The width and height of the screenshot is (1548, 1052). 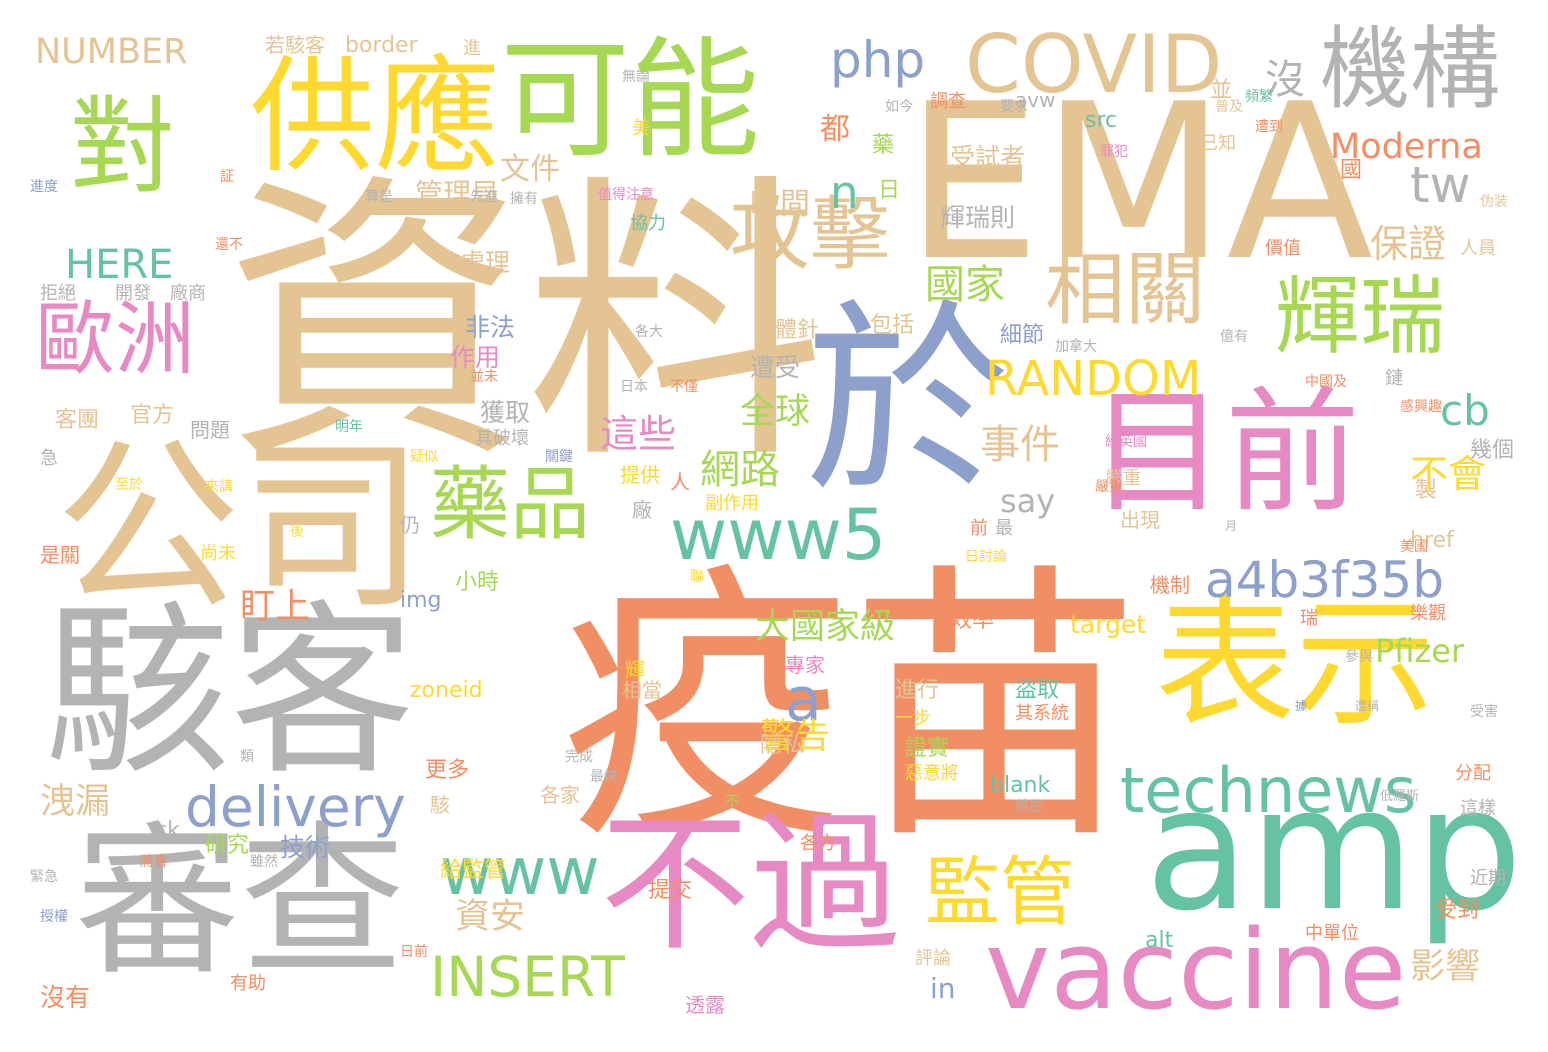 What do you see at coordinates (1020, 445) in the screenshot?
I see `cloud-word: 事件` at bounding box center [1020, 445].